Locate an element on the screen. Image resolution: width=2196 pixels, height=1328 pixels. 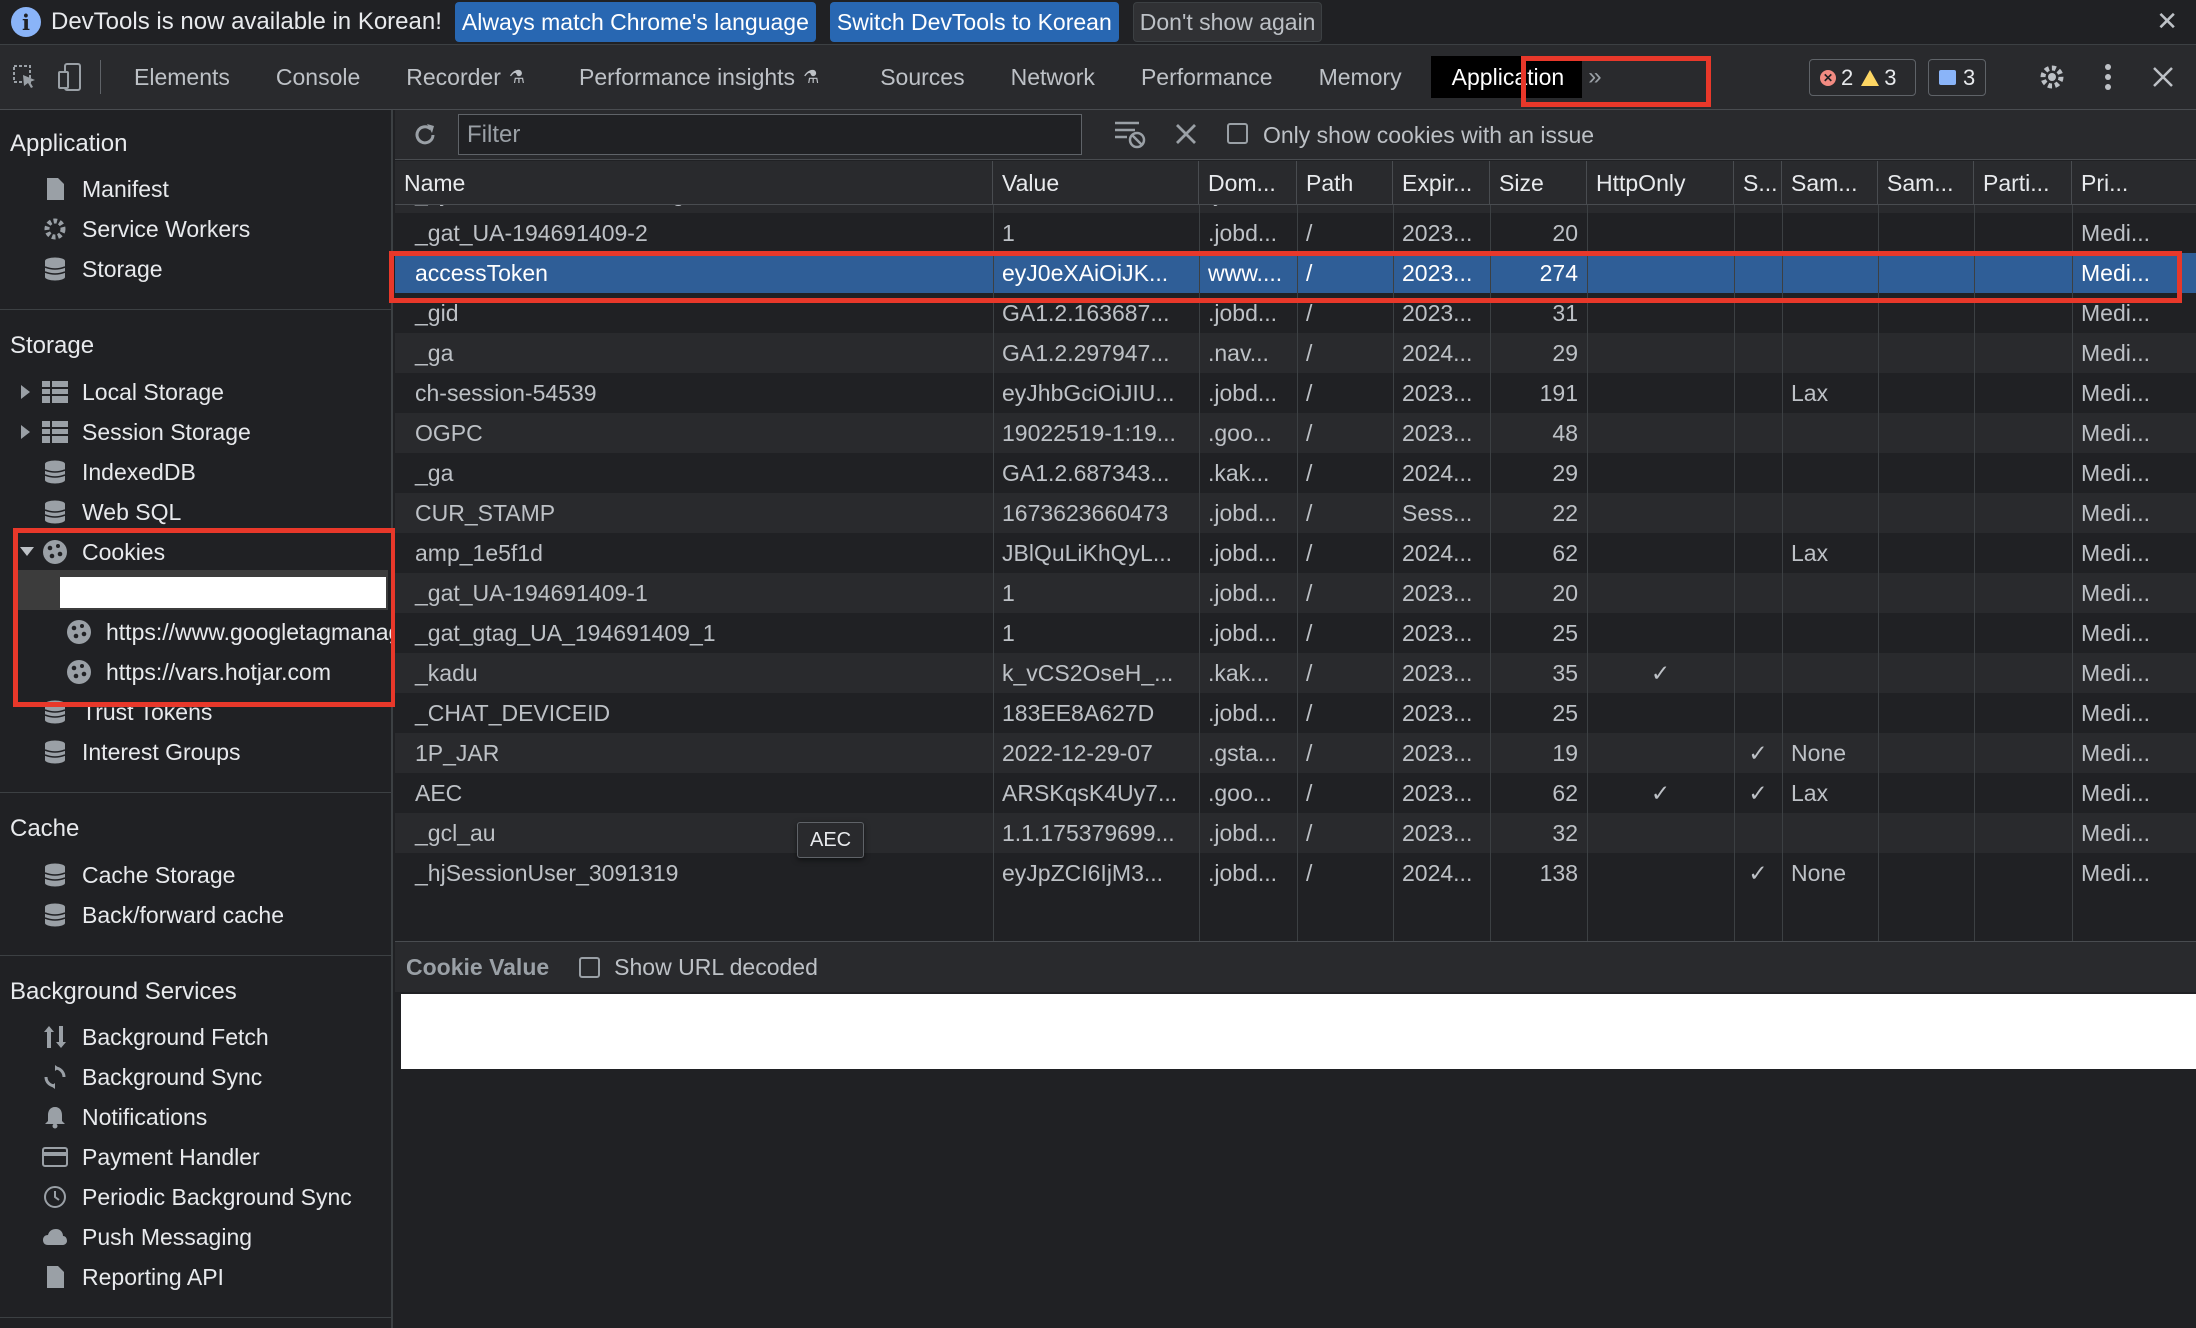
tab-sources: Sources is located at coordinates (914, 77).